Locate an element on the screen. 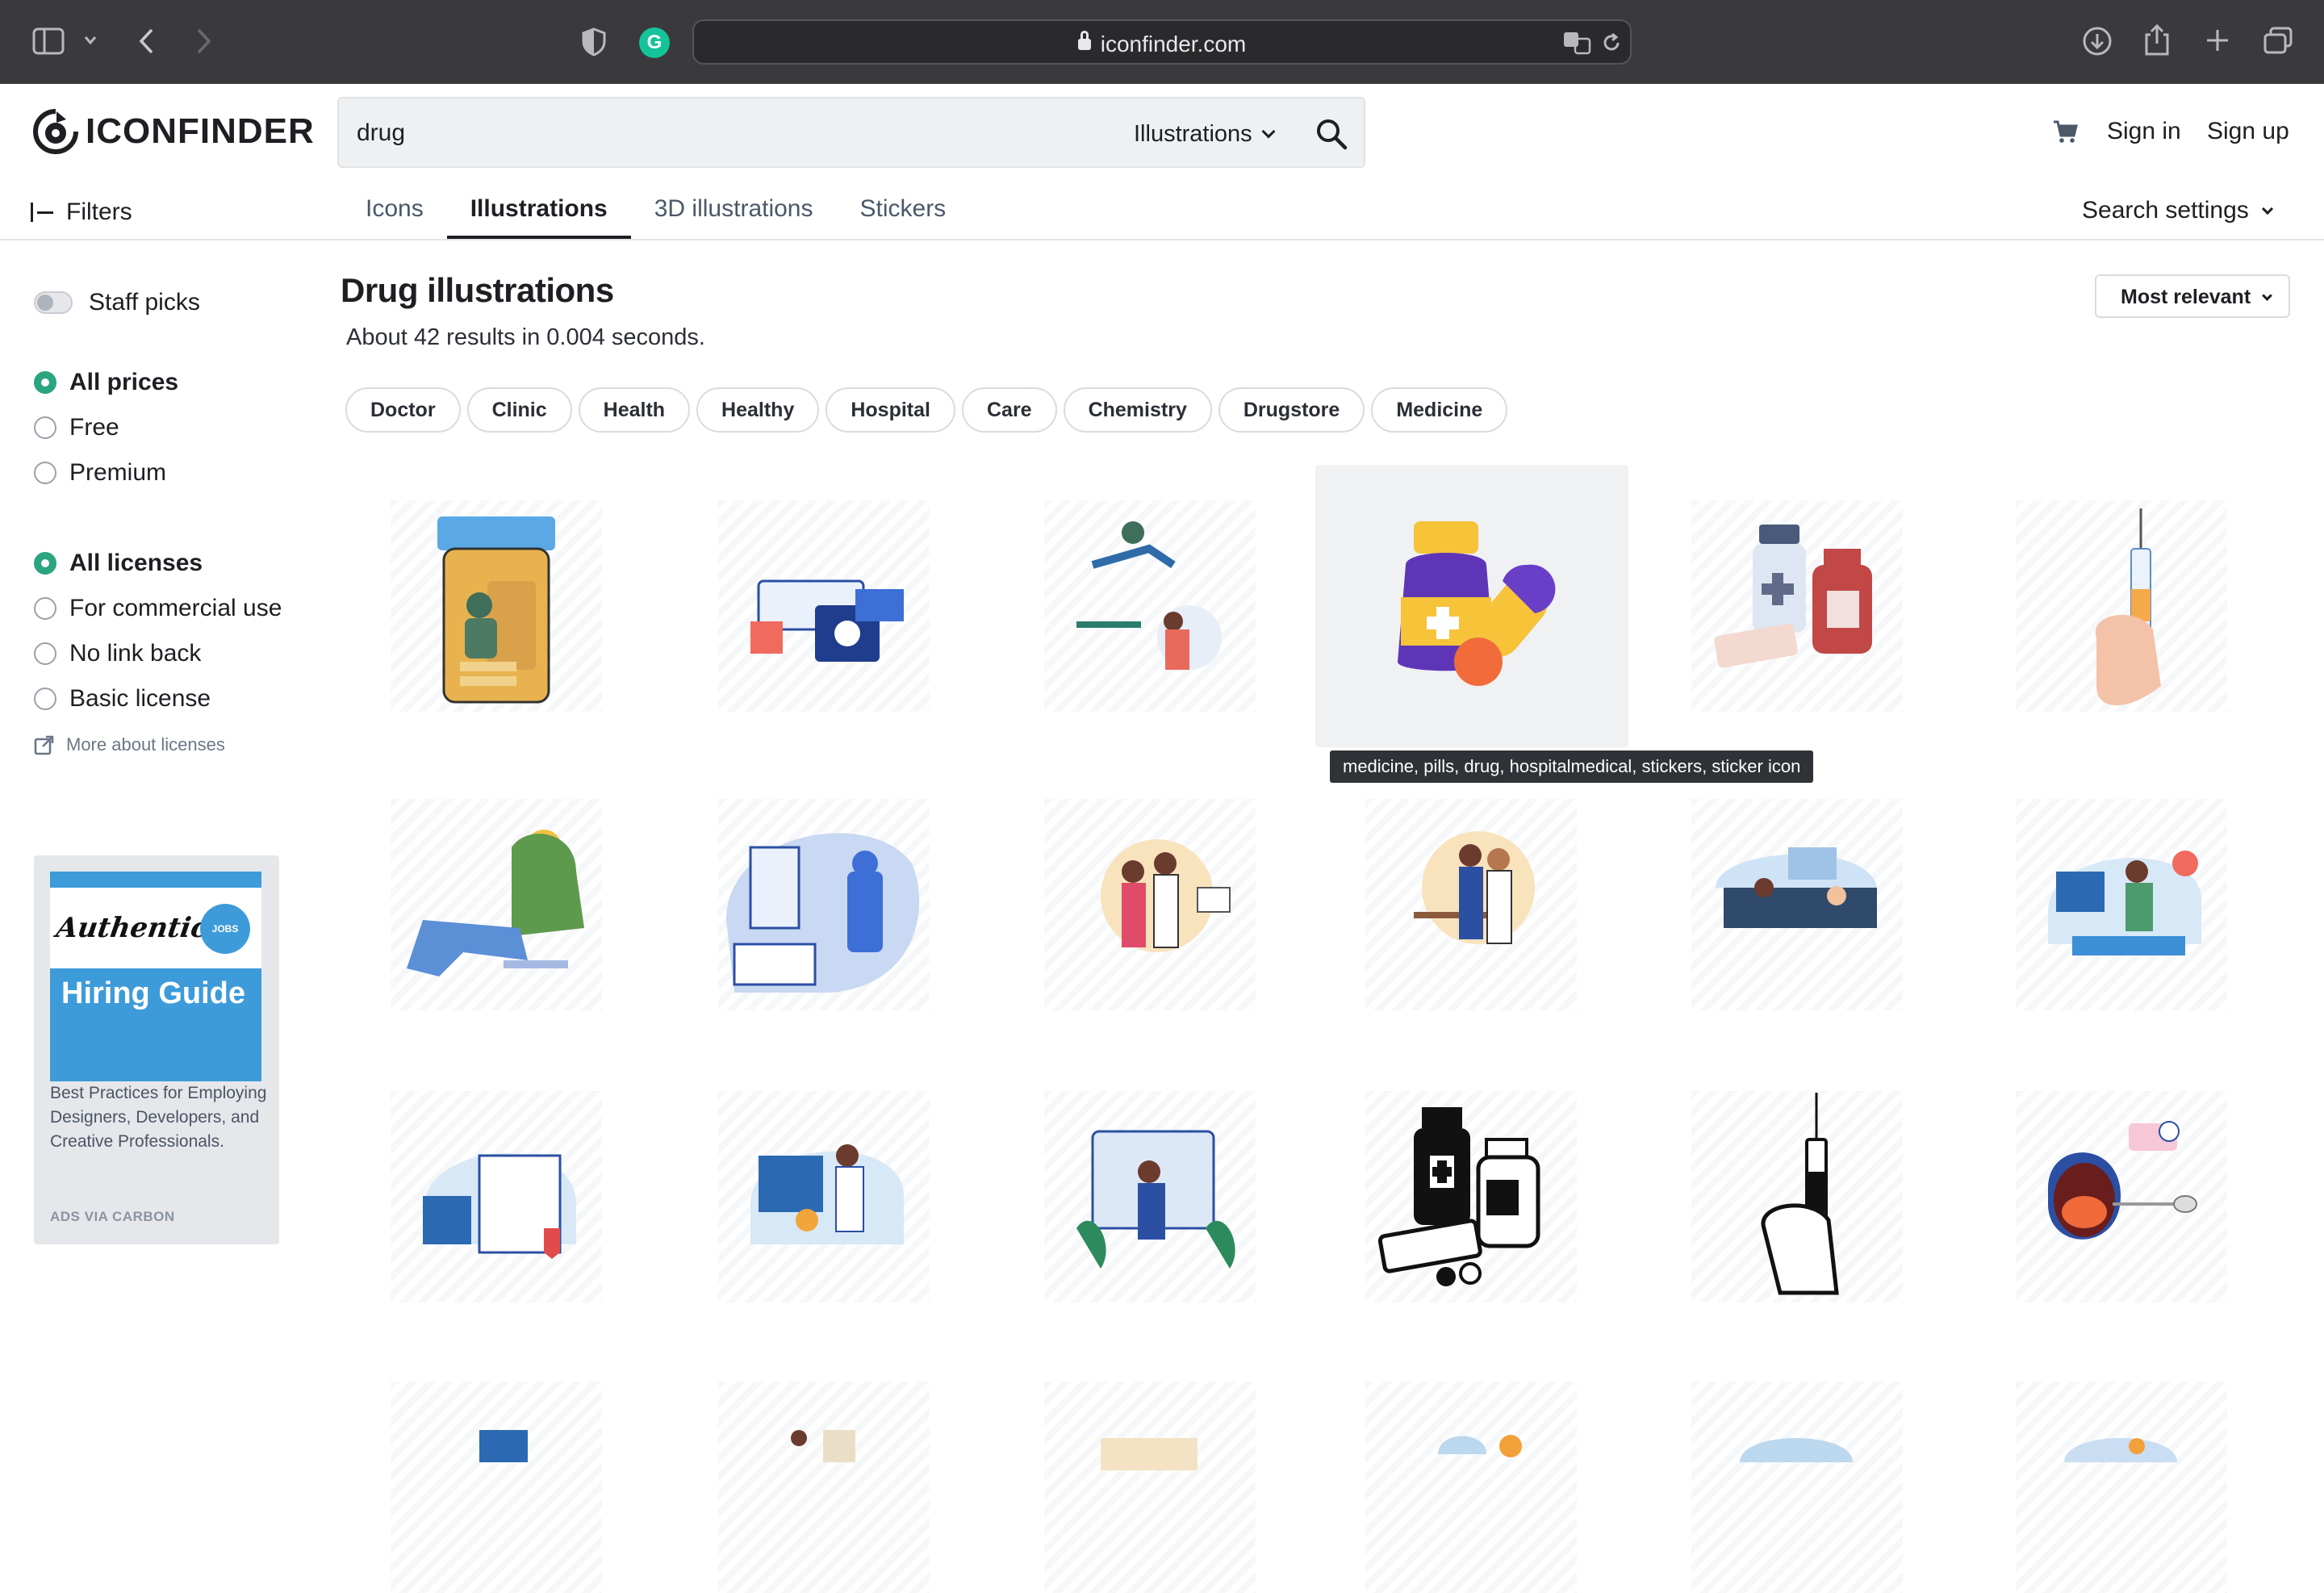 This screenshot has height=1593, width=2324. search-type-dropdown: Illustrations is located at coordinates (1205, 135).